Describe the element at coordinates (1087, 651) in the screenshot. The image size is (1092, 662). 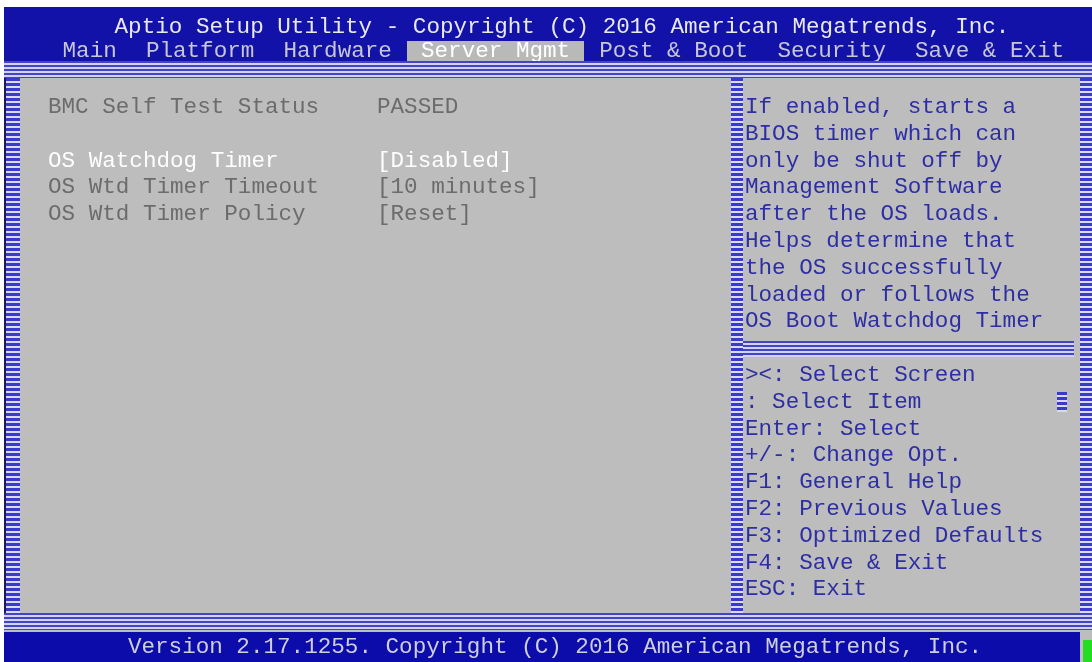
I see `block-cursor-icon` at that location.